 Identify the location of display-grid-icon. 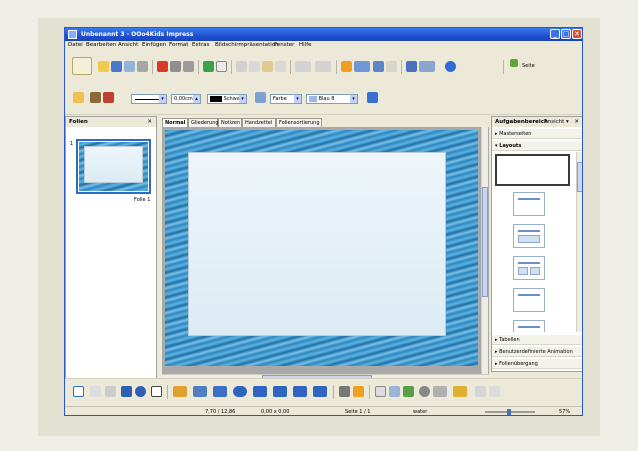
(378, 66).